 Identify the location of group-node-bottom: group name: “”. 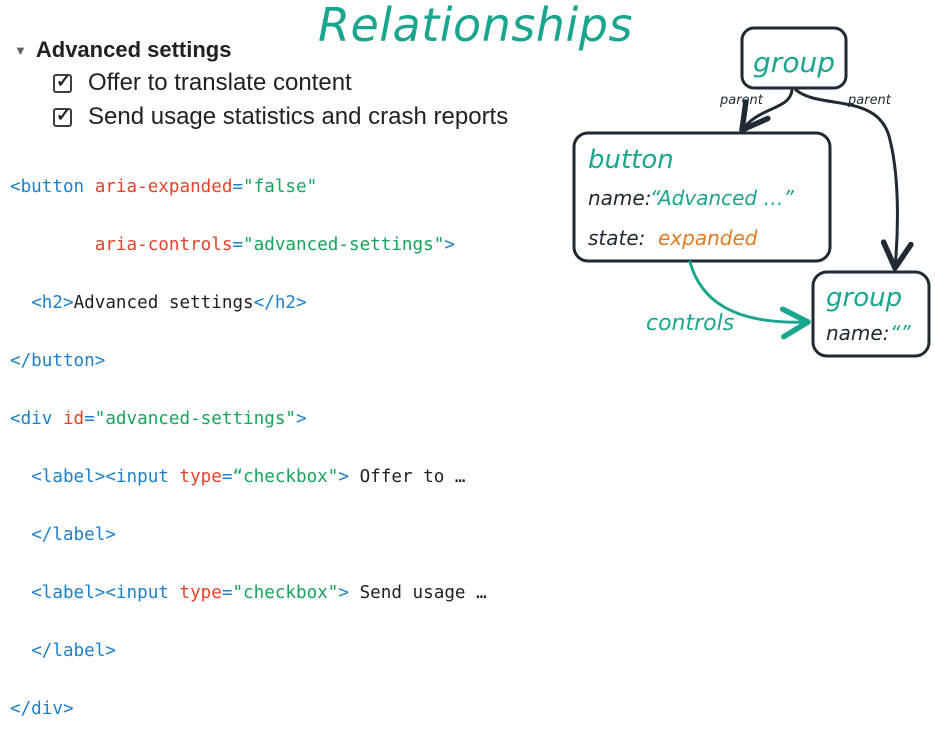
(871, 314).